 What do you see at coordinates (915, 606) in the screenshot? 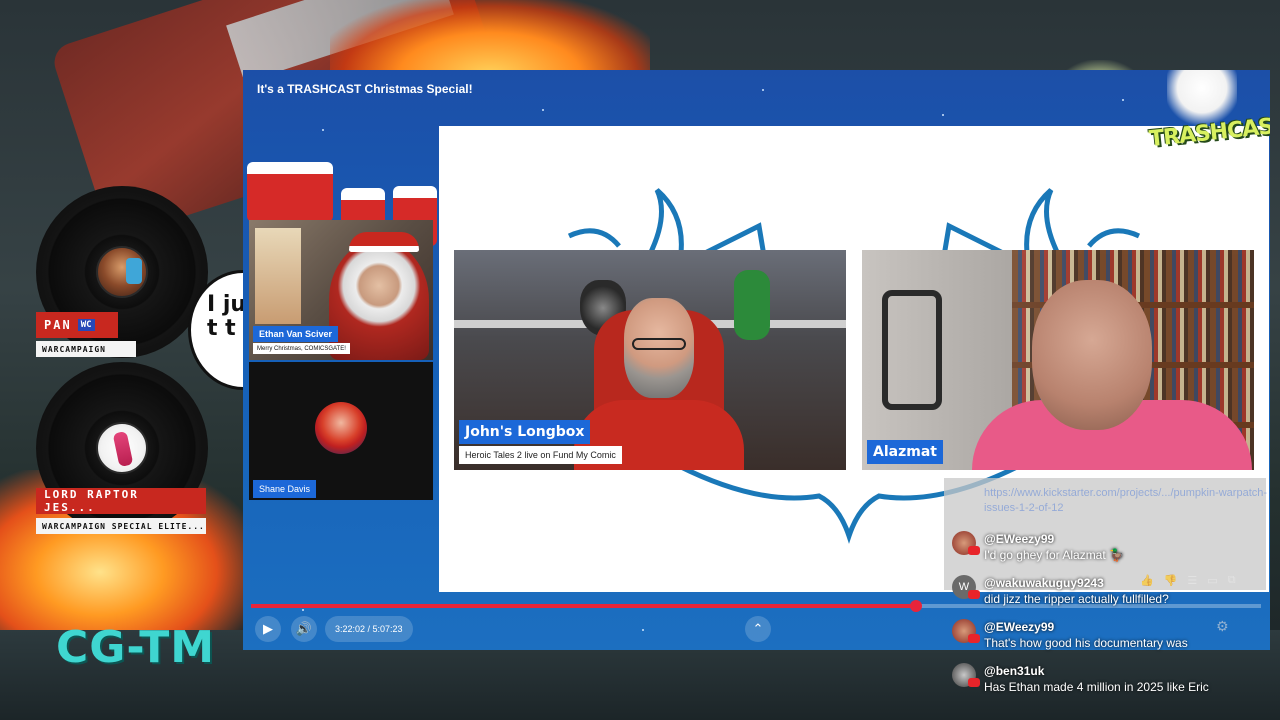
I see `progress-knob` at bounding box center [915, 606].